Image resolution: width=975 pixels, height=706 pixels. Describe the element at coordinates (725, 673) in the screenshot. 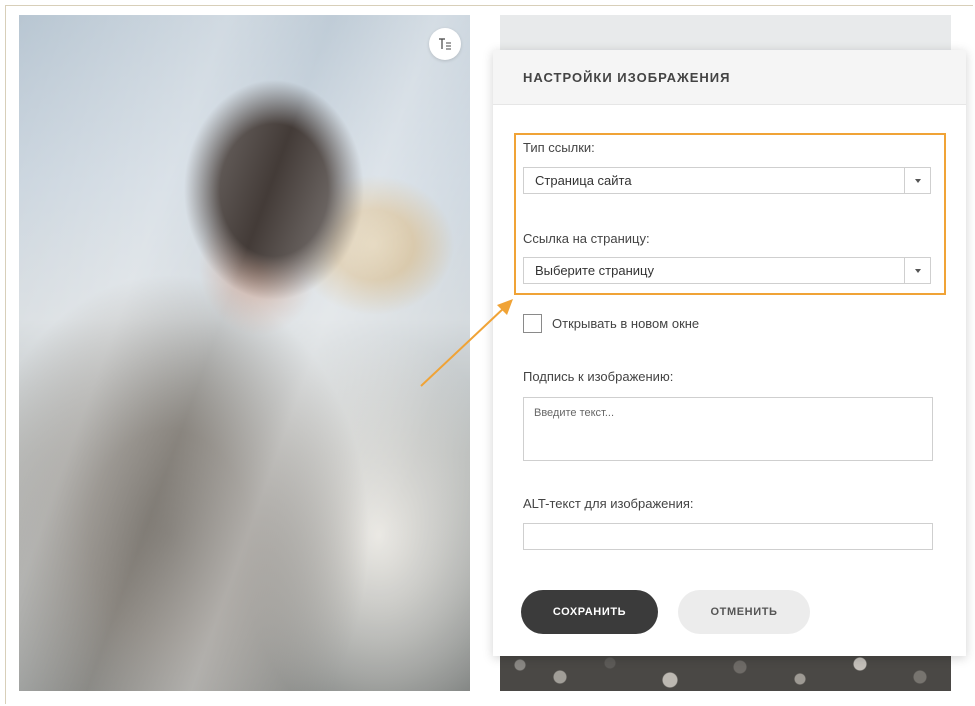

I see `secondary-image-bottom` at that location.